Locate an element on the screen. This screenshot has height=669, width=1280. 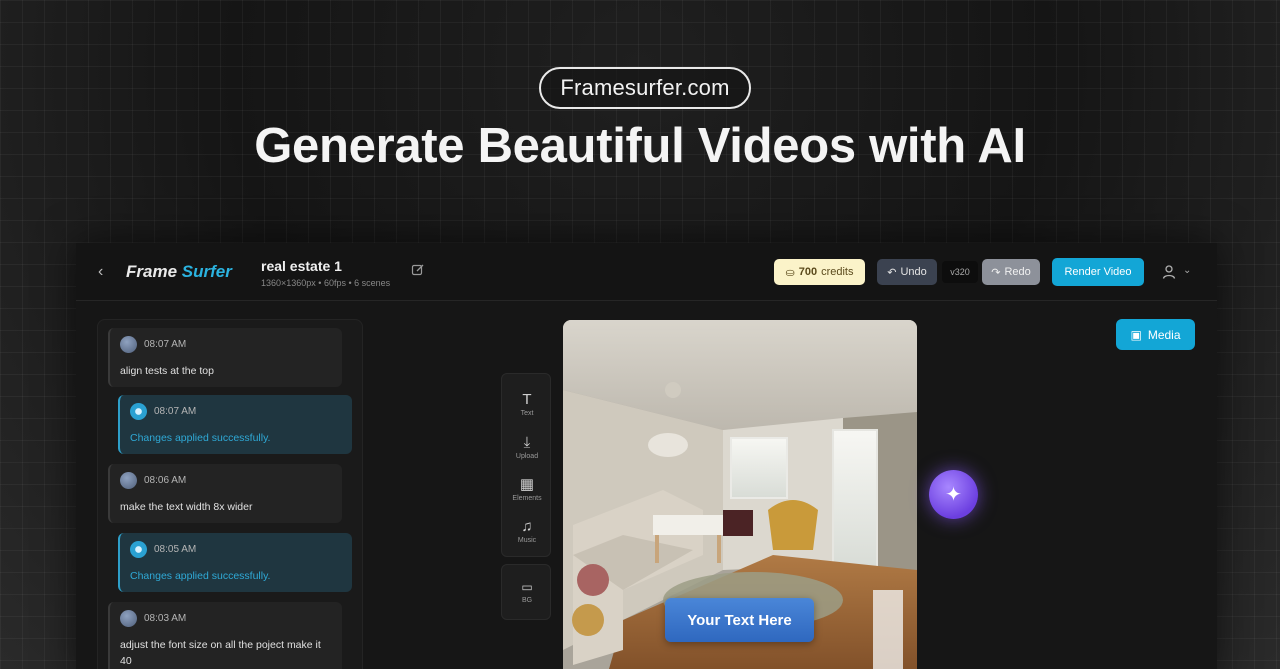
brand-text: Framesurfer.com is located at coordinates (645, 87).